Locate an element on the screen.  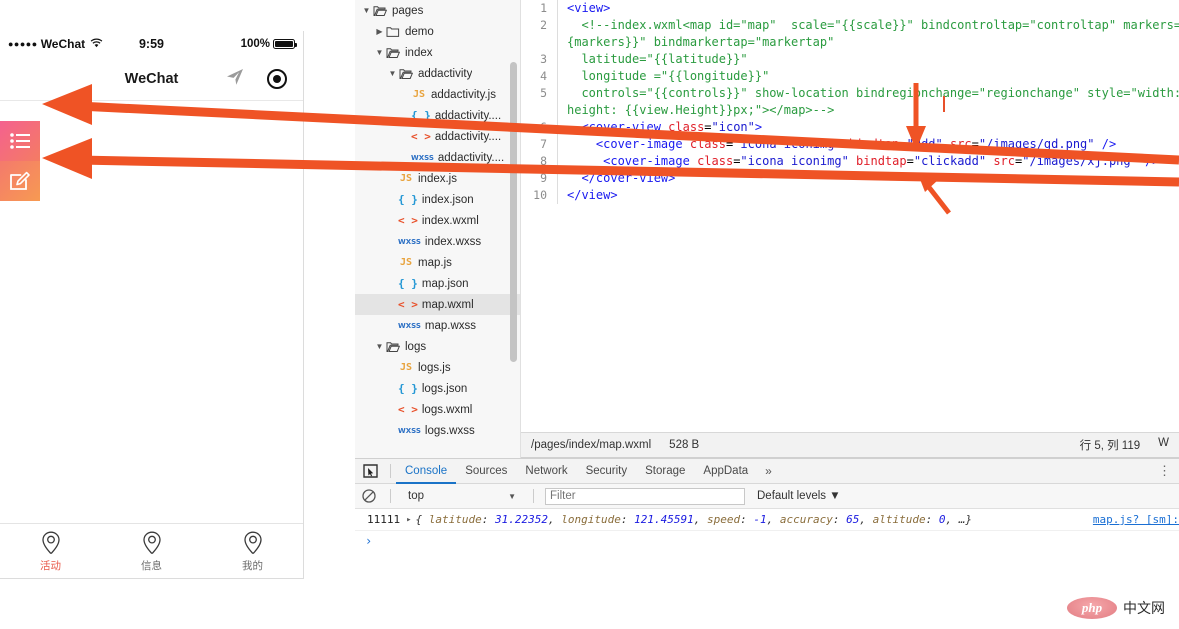
devtools-tab-network: Network is located at coordinates (546, 471).